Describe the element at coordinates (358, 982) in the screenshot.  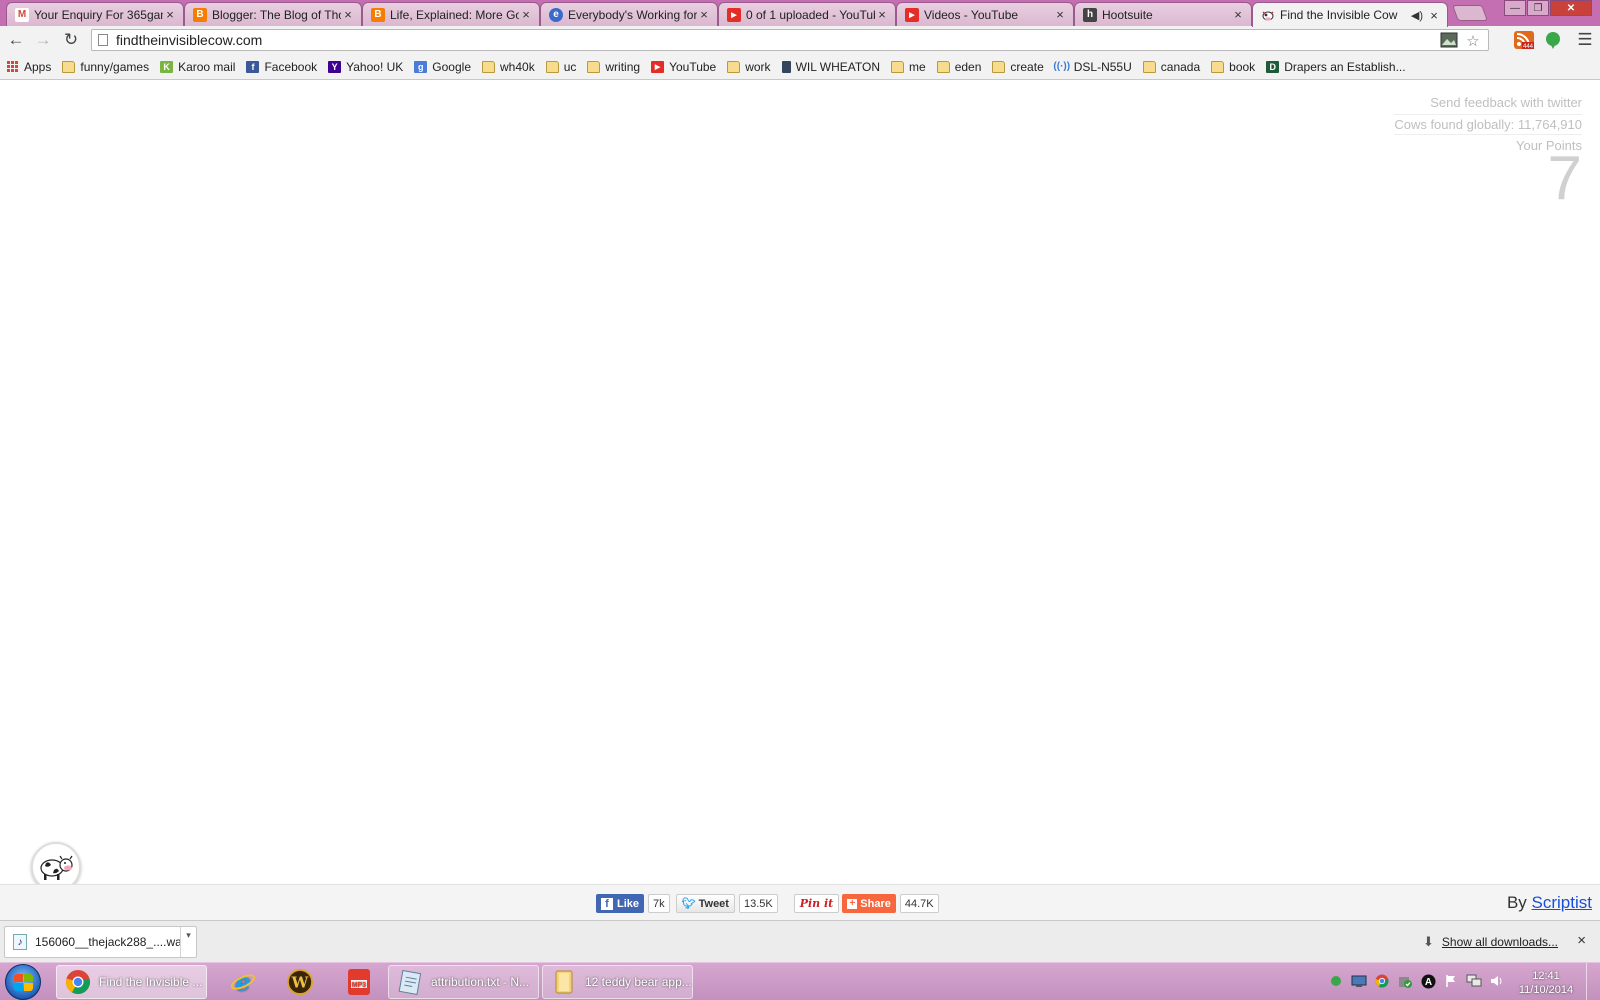
I see `taskbar-mp3-app: MP3` at that location.